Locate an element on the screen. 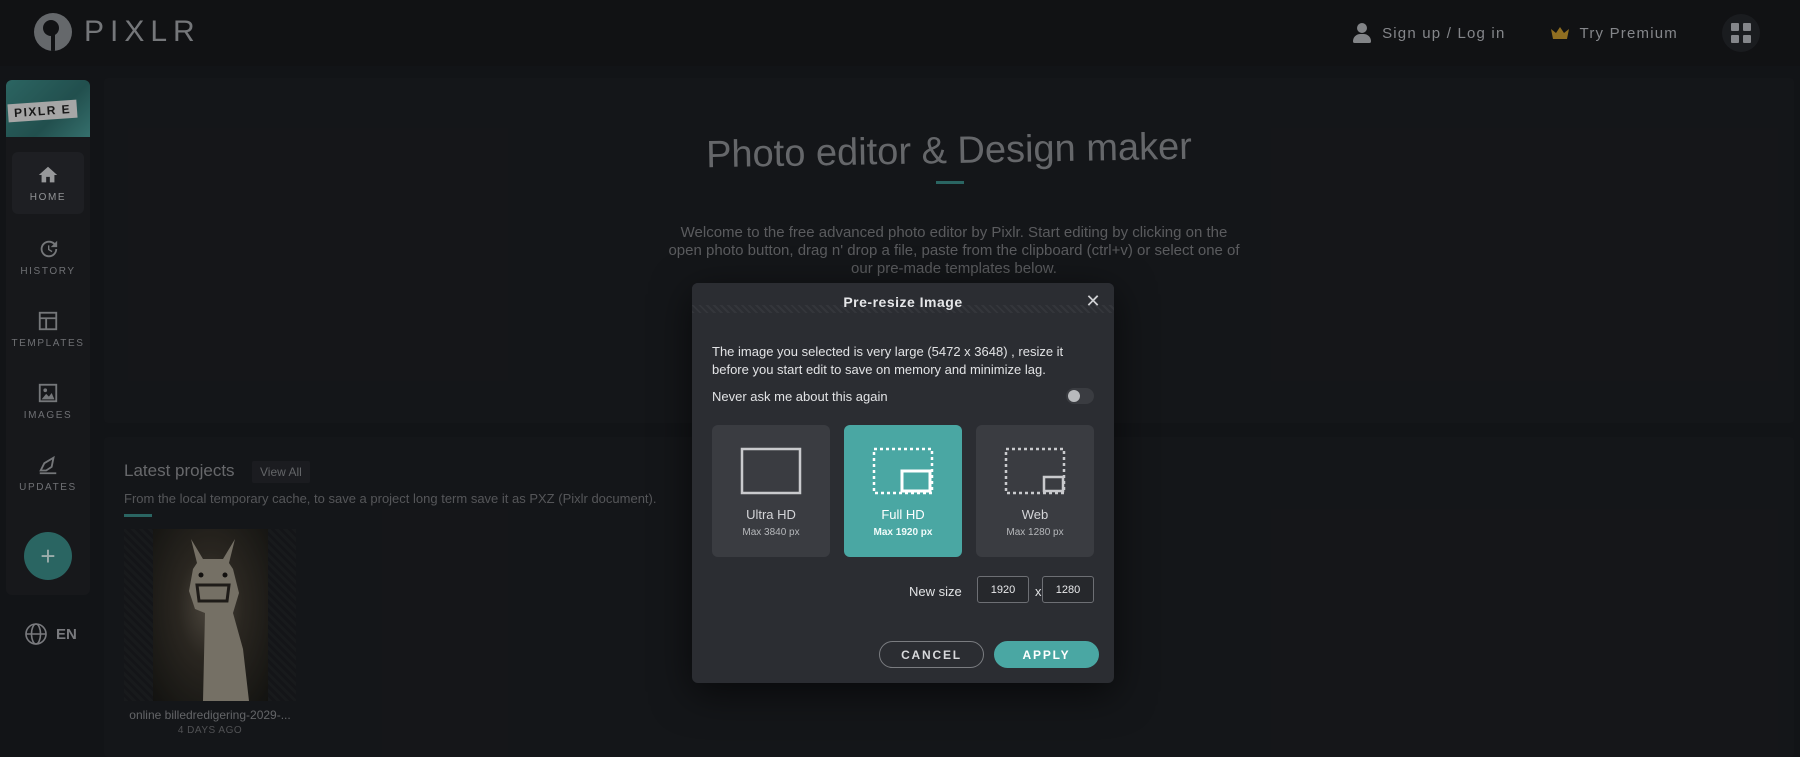  close-icon: ✕ is located at coordinates (1093, 301).